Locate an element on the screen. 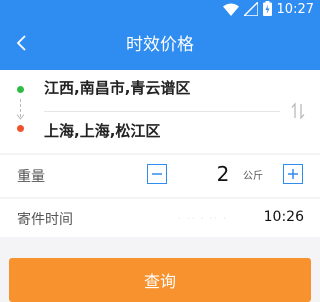 The height and width of the screenshot is (302, 320). status-icons: 10:27 is located at coordinates (268, 10).